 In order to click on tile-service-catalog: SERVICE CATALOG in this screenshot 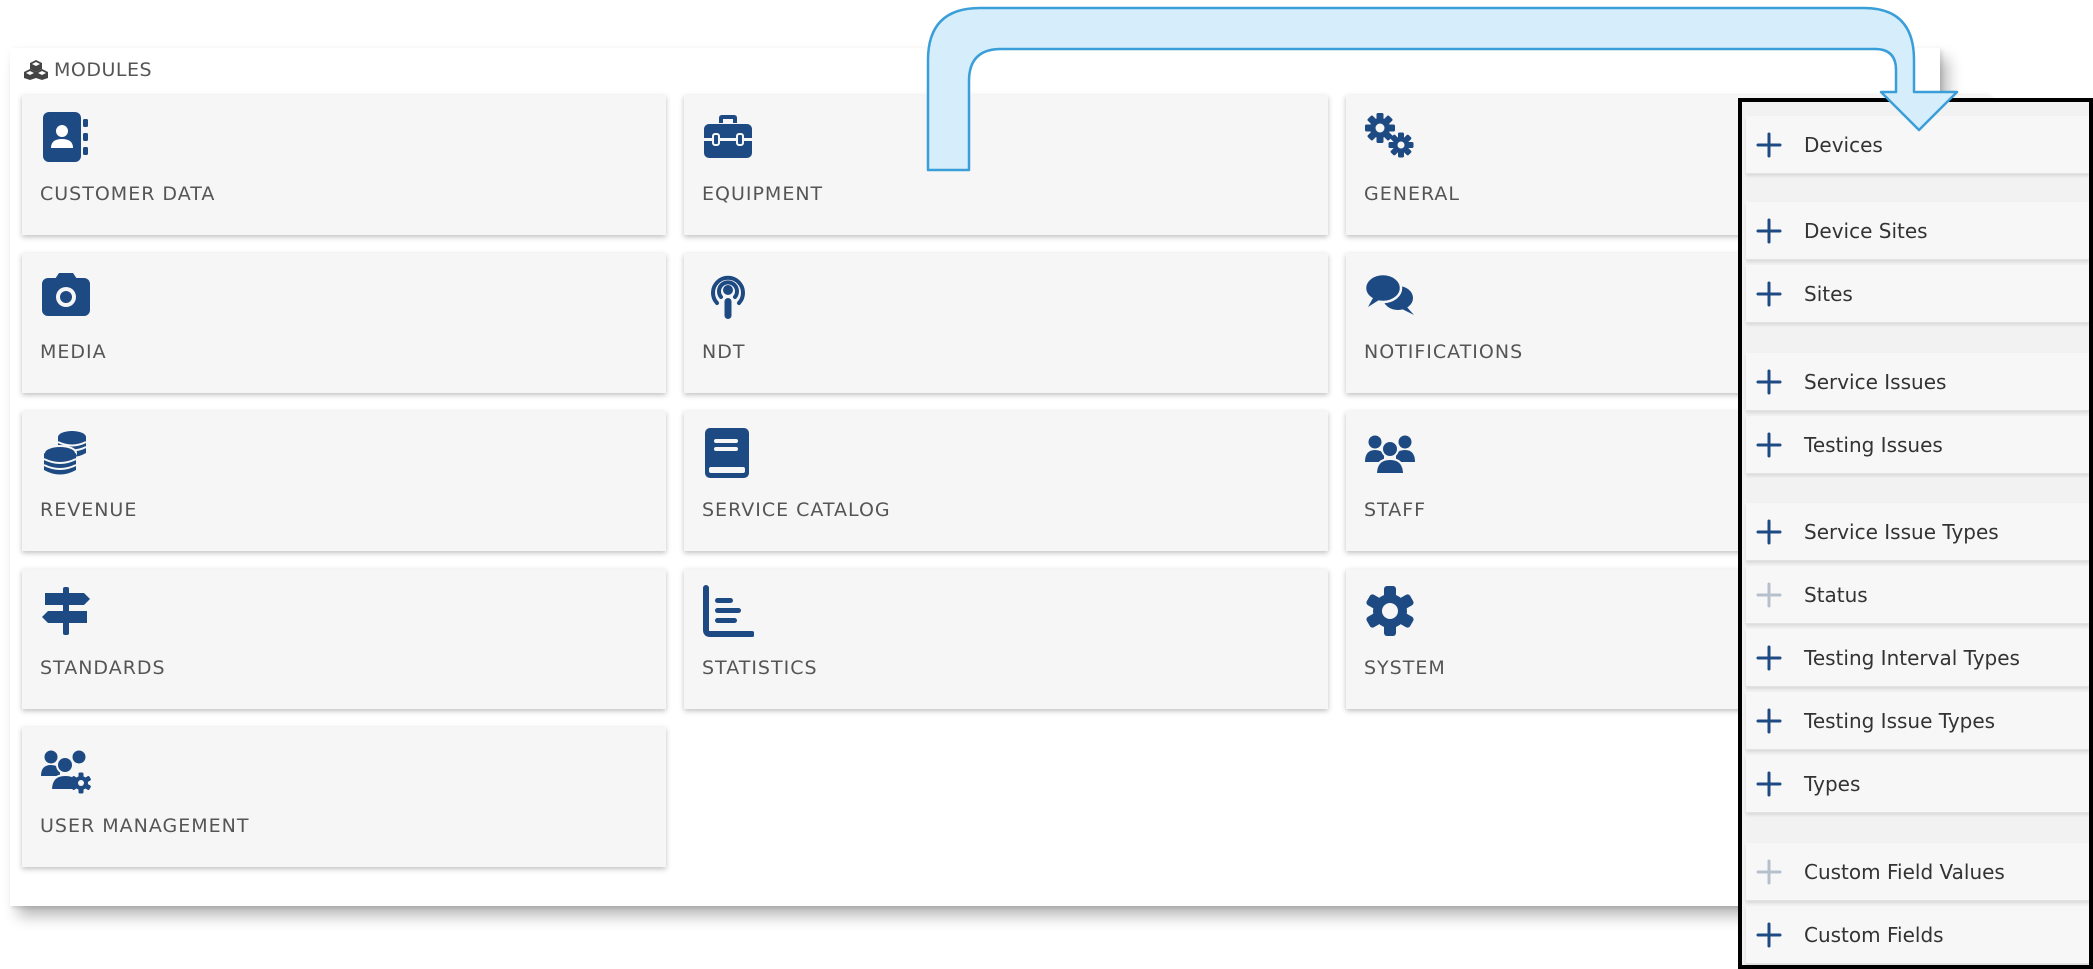, I will do `click(1006, 481)`.